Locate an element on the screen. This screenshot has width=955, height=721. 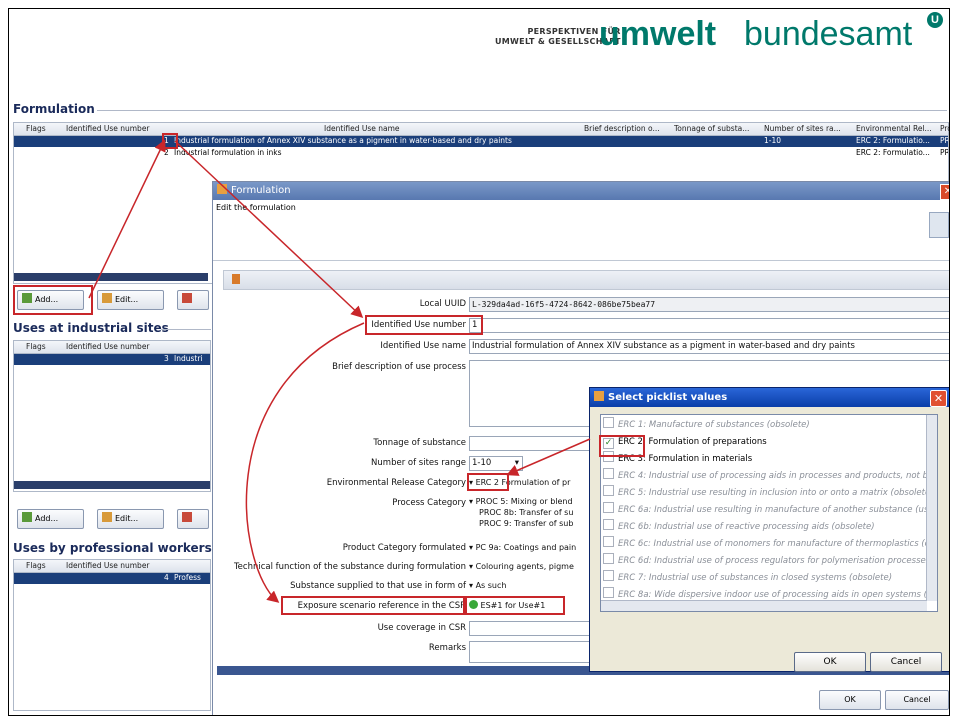
table-row: 4 Profess is located at coordinates (112, 578).